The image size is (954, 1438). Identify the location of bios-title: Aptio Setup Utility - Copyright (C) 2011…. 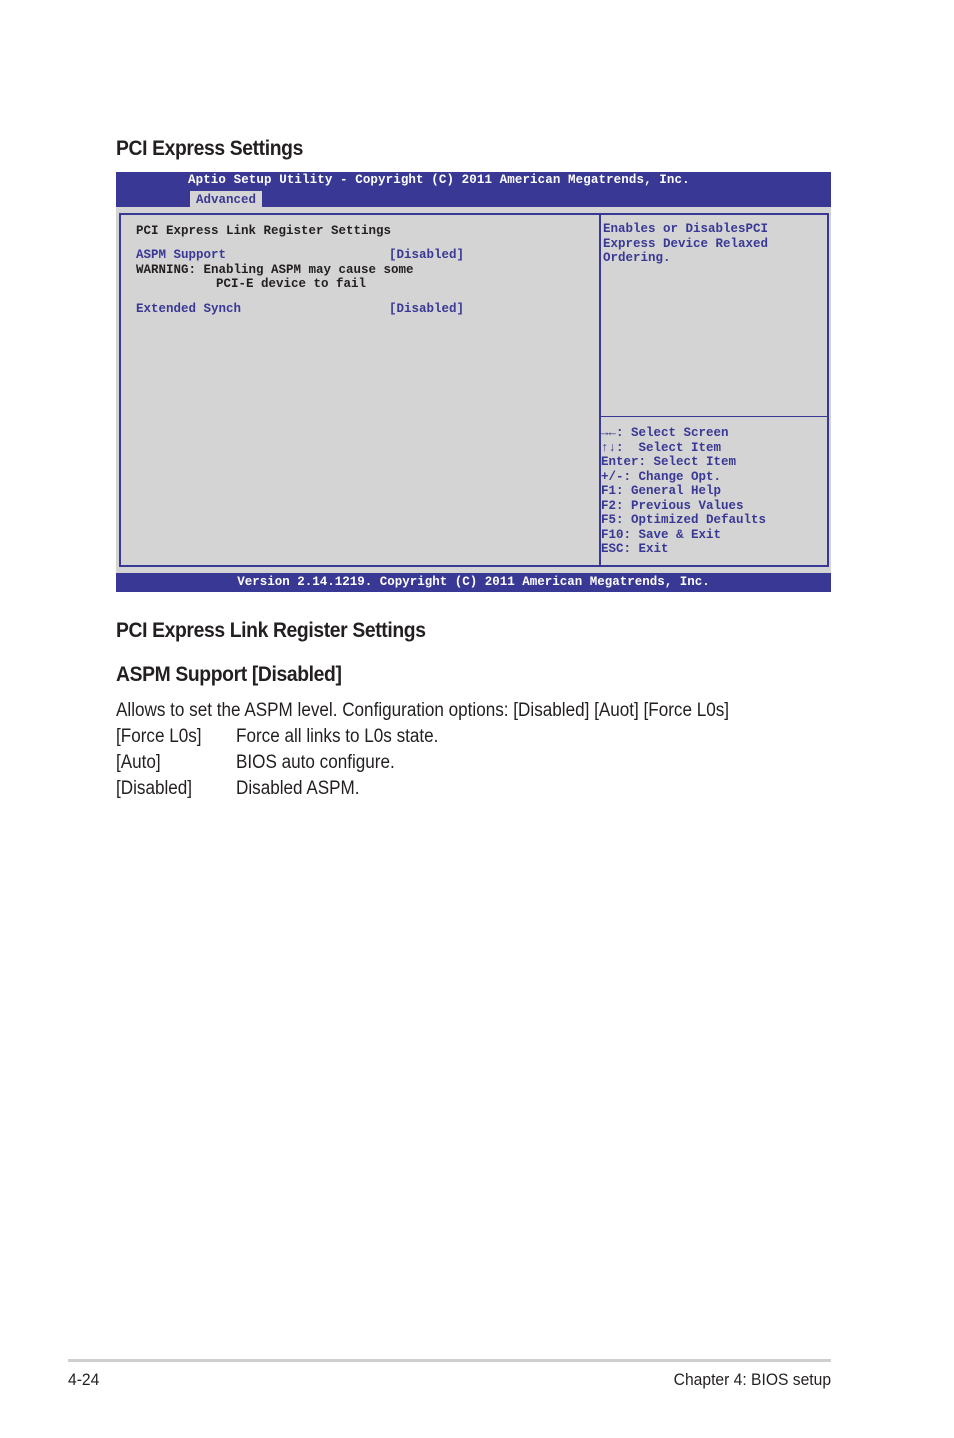
(439, 180).